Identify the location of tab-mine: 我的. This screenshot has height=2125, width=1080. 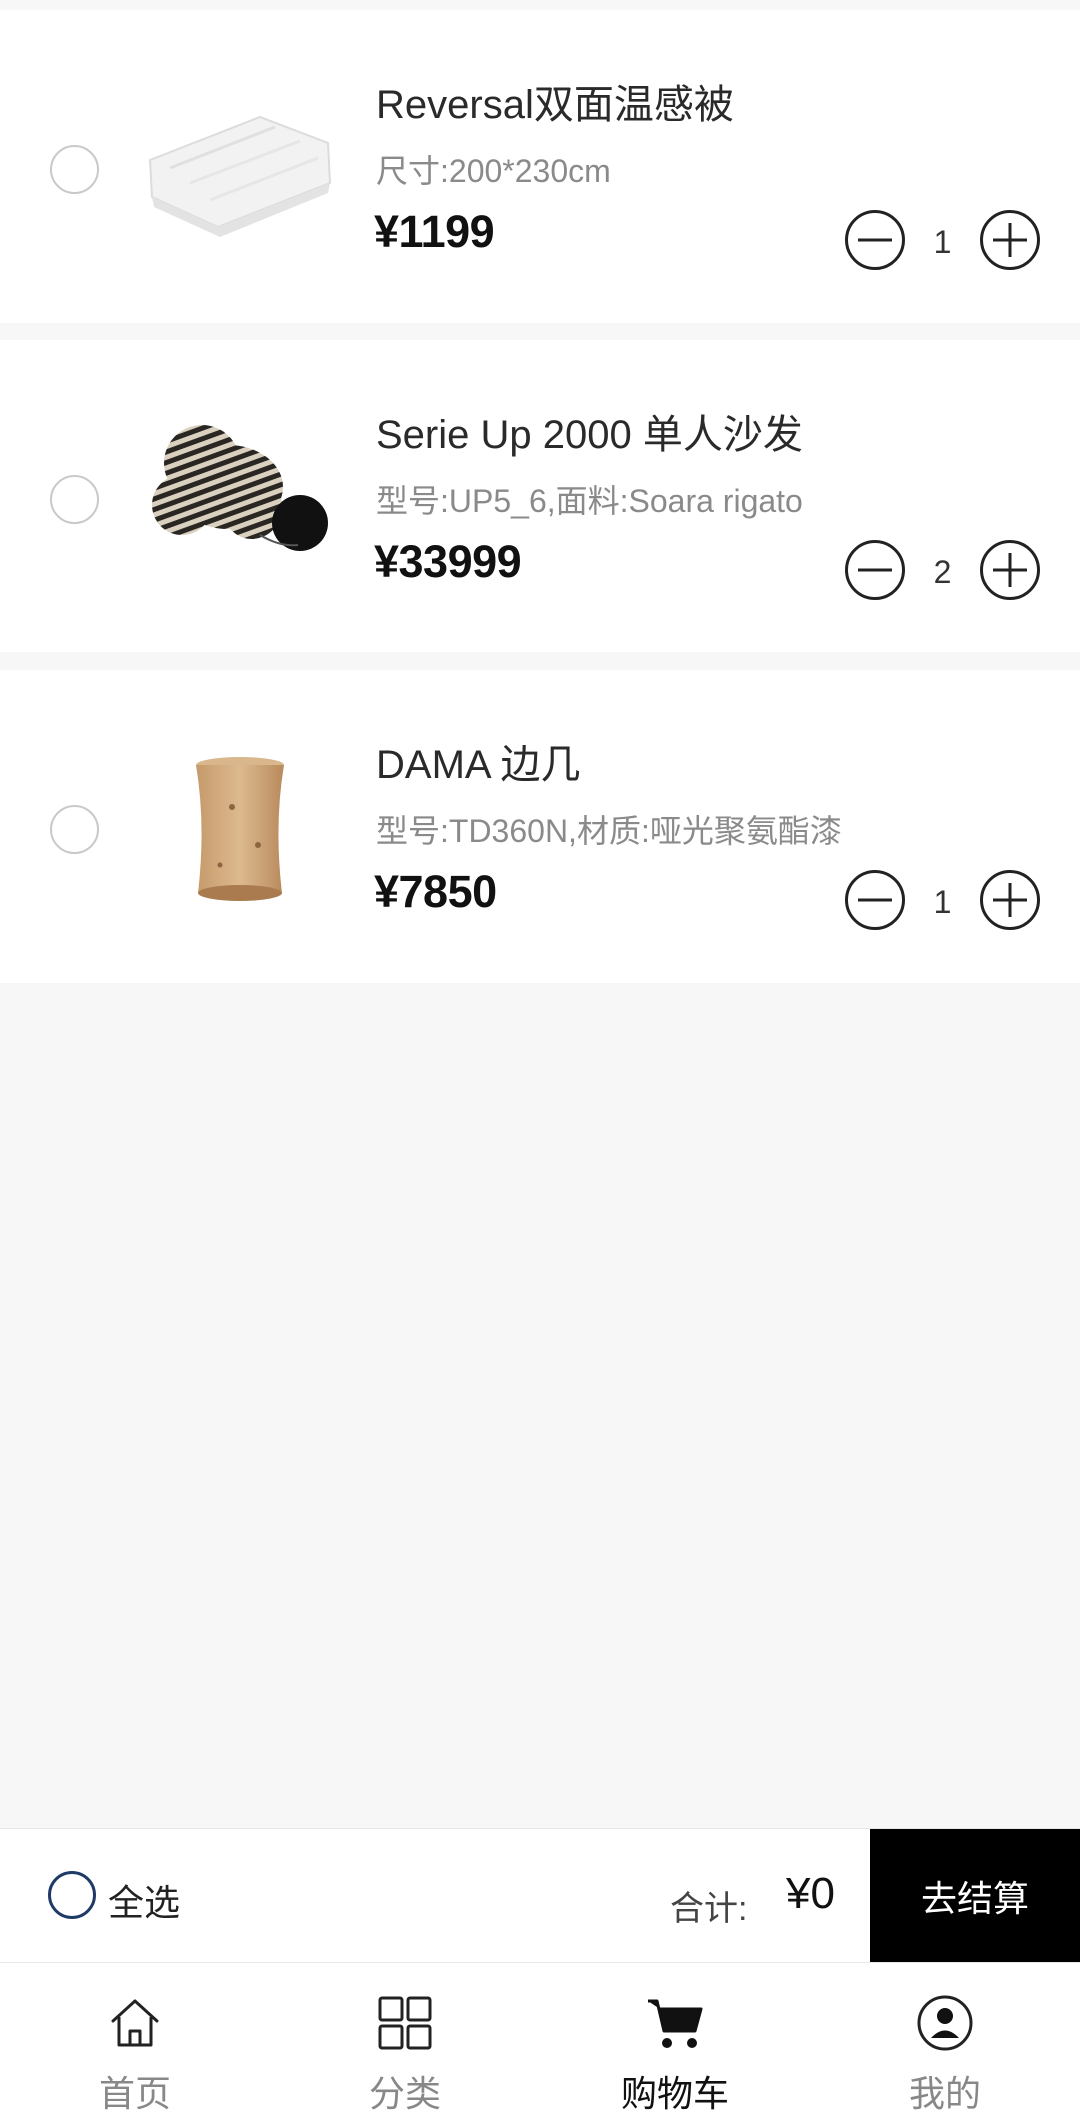
(945, 2044).